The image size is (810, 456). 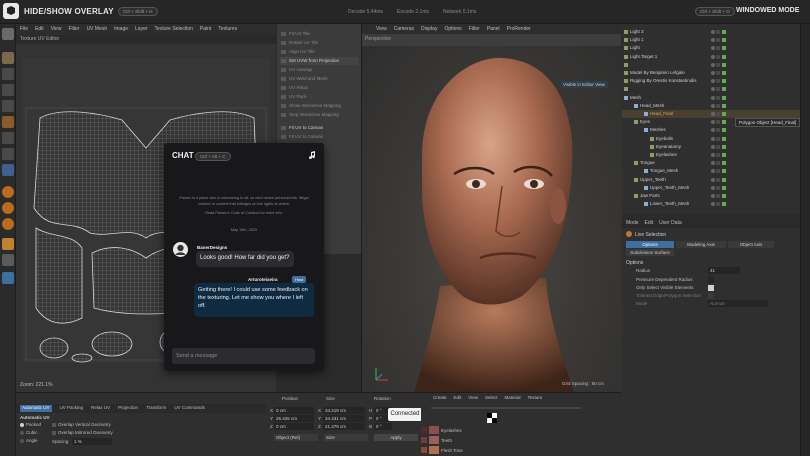 What do you see at coordinates (73, 29) in the screenshot?
I see `menu-filter: Filter` at bounding box center [73, 29].